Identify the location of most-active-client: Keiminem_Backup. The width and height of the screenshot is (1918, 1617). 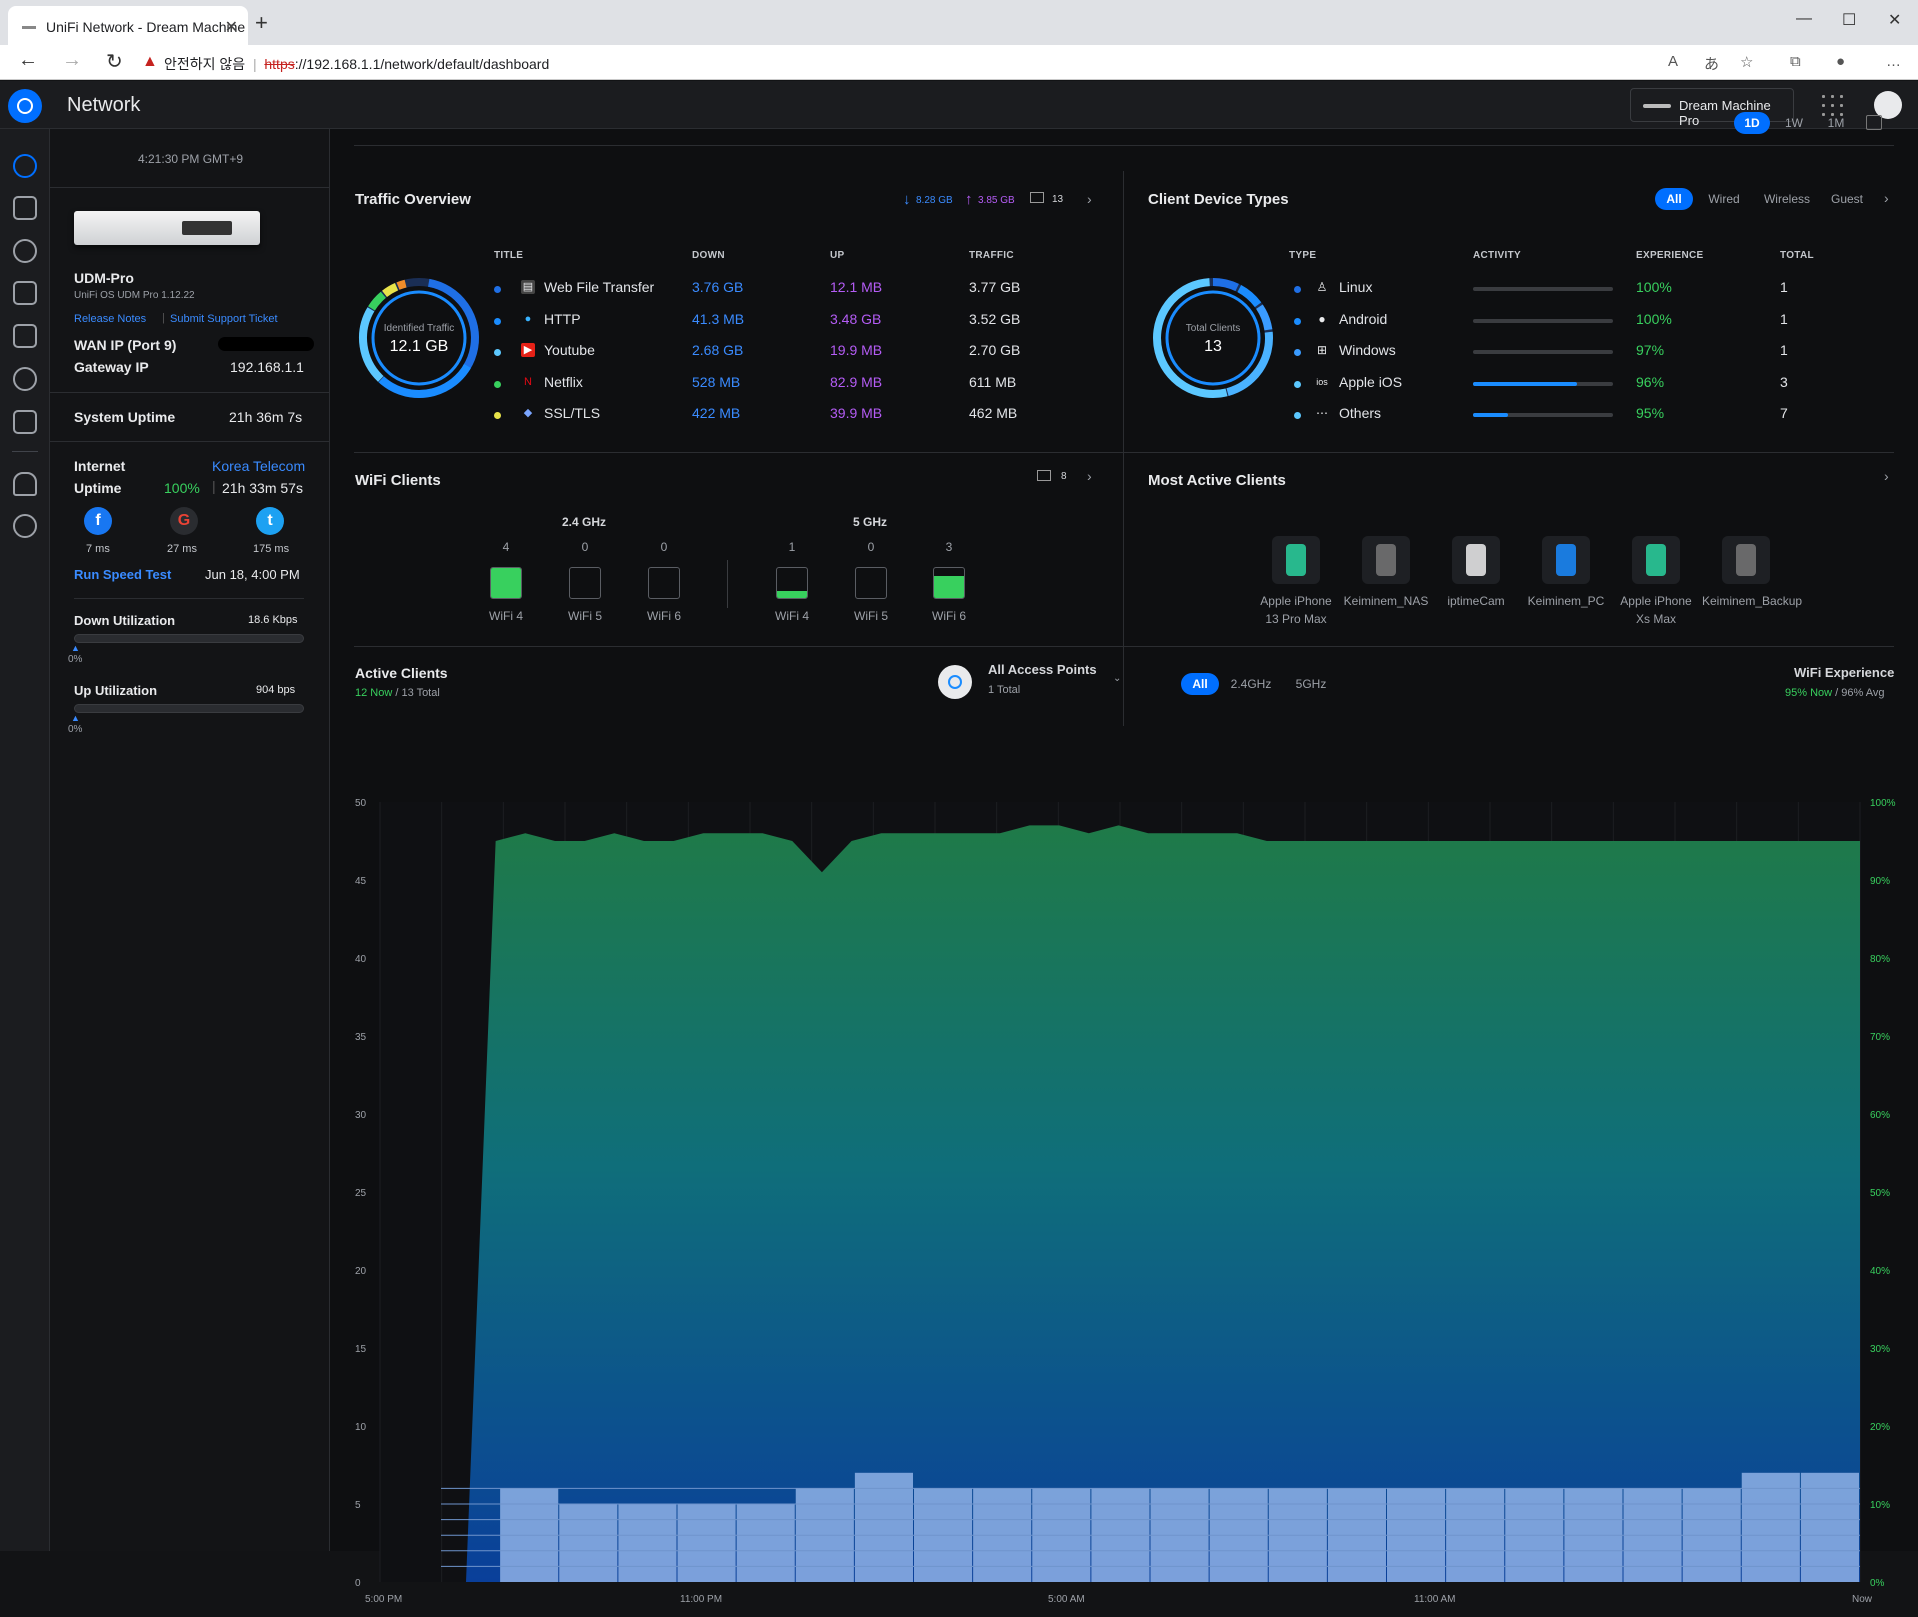
(1752, 573).